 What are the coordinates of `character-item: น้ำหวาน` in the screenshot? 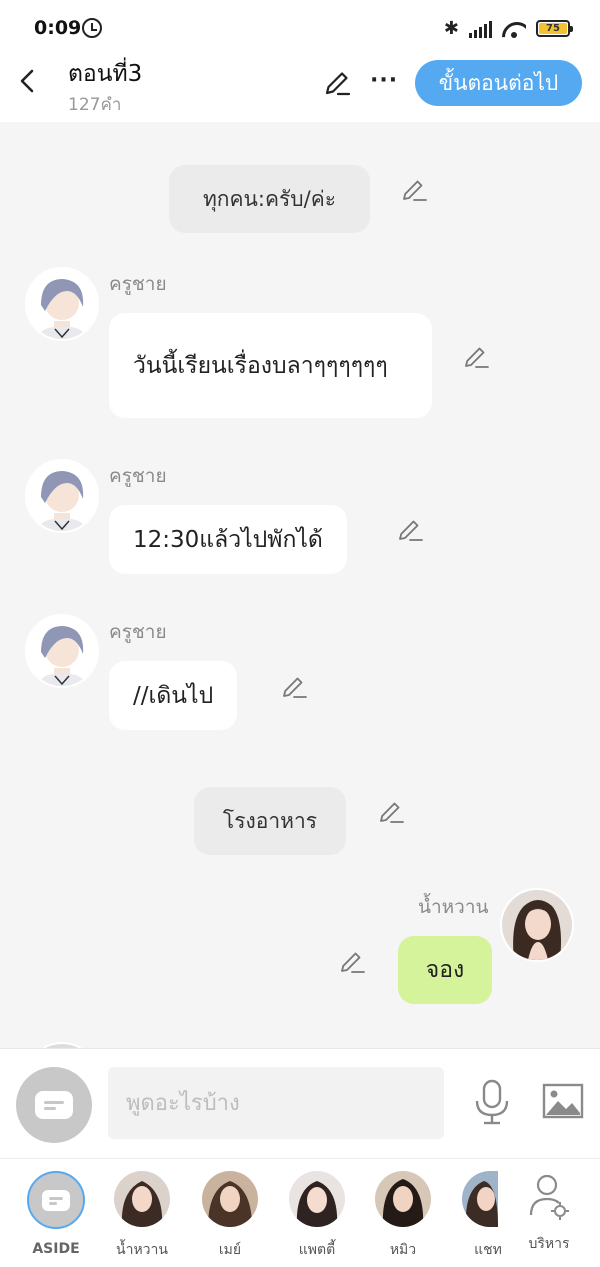 It's located at (142, 1216).